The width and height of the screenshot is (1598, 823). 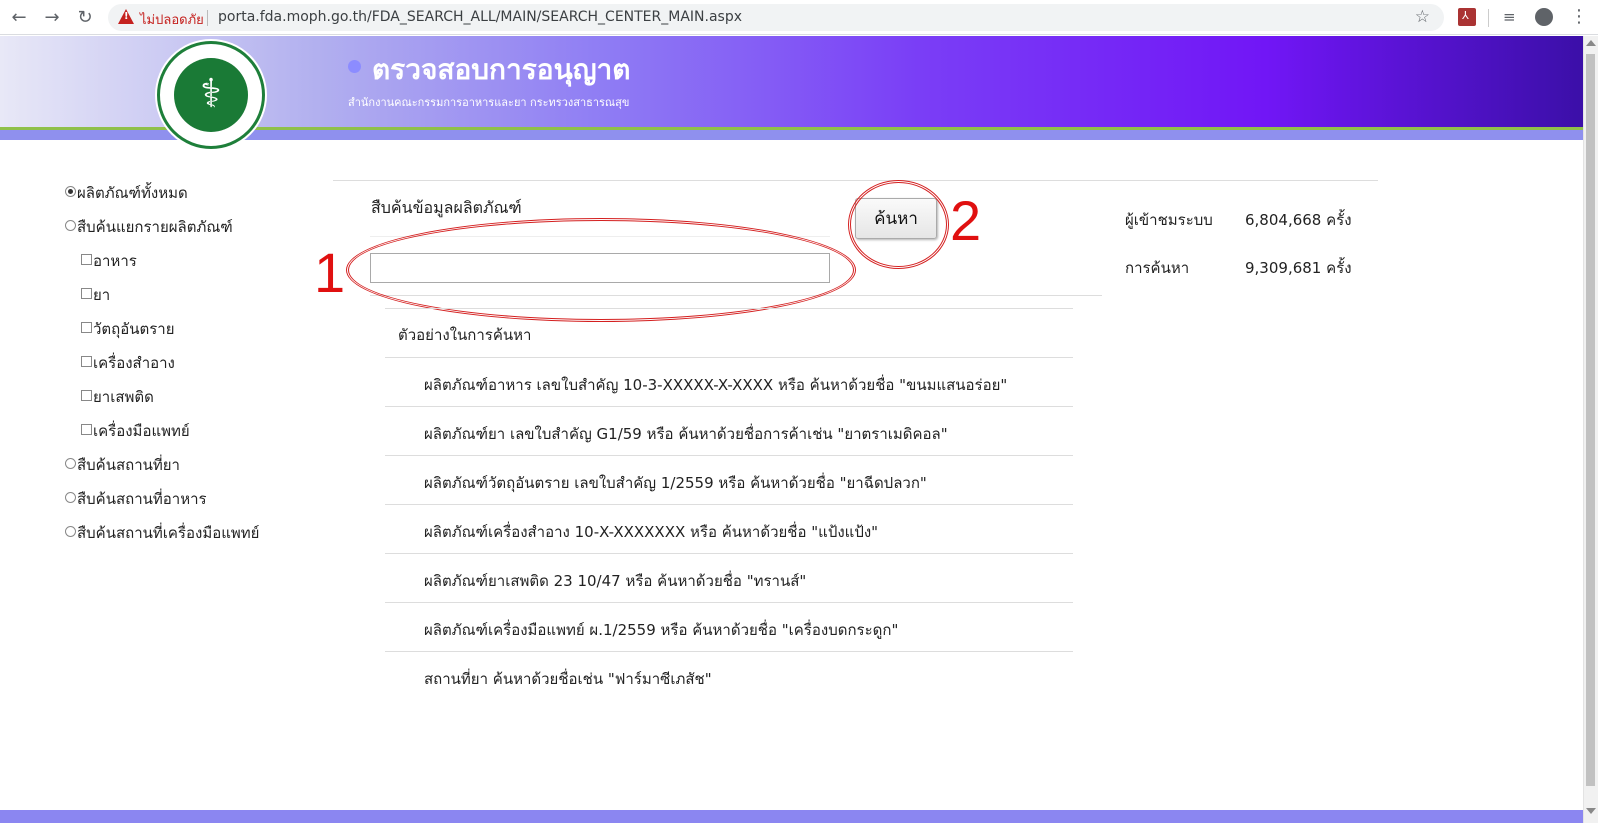 I want to click on sidebar-item-food: อาหาร, so click(x=109, y=261).